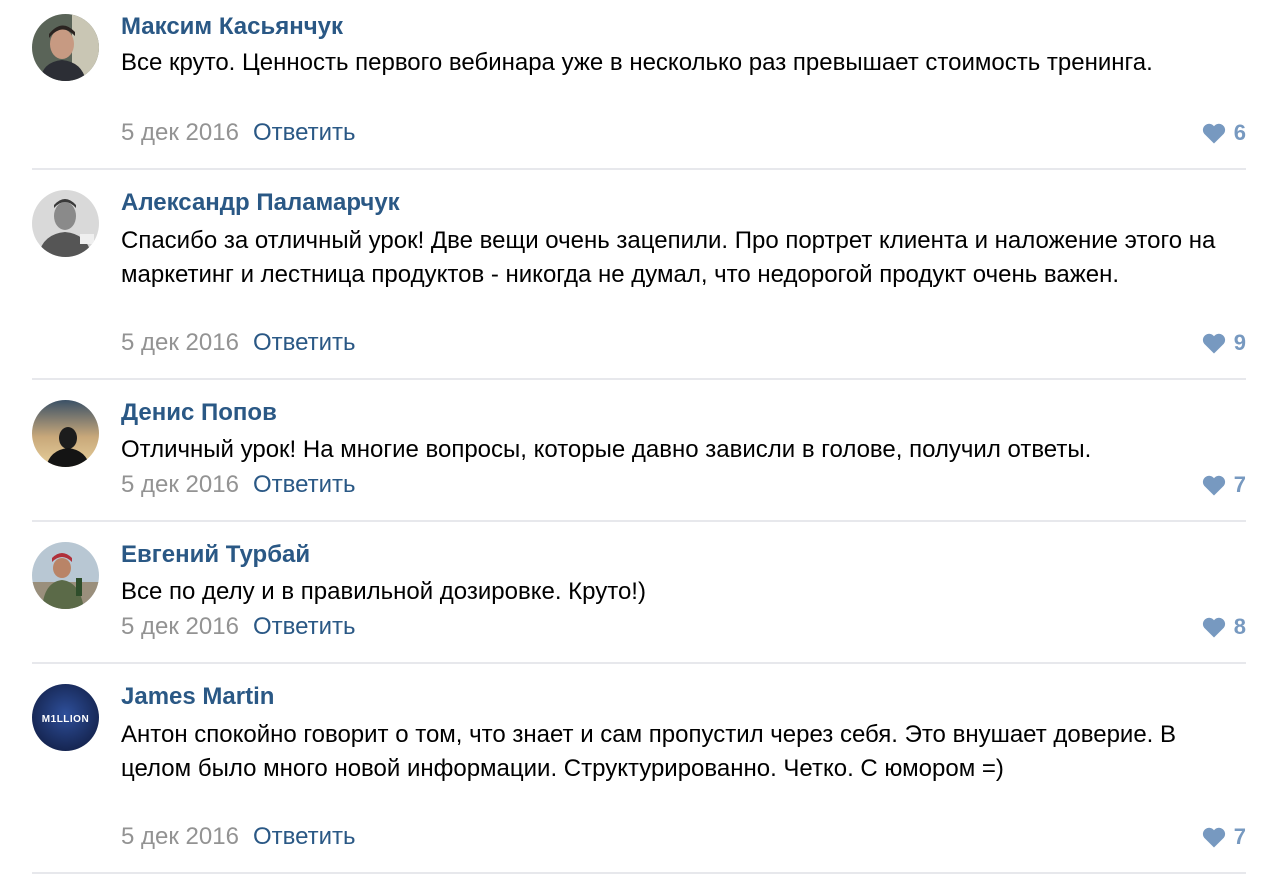  Describe the element at coordinates (1239, 132) in the screenshot. I see `like-count: 6` at that location.